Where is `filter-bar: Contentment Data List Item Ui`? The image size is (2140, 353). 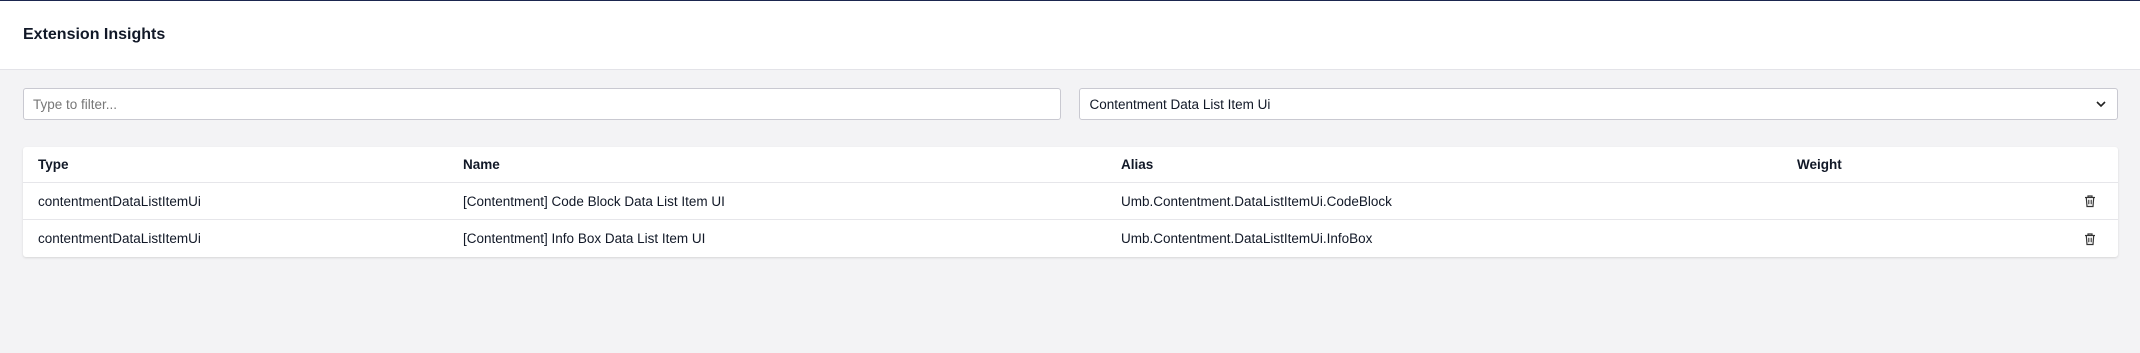
filter-bar: Contentment Data List Item Ui is located at coordinates (1070, 104).